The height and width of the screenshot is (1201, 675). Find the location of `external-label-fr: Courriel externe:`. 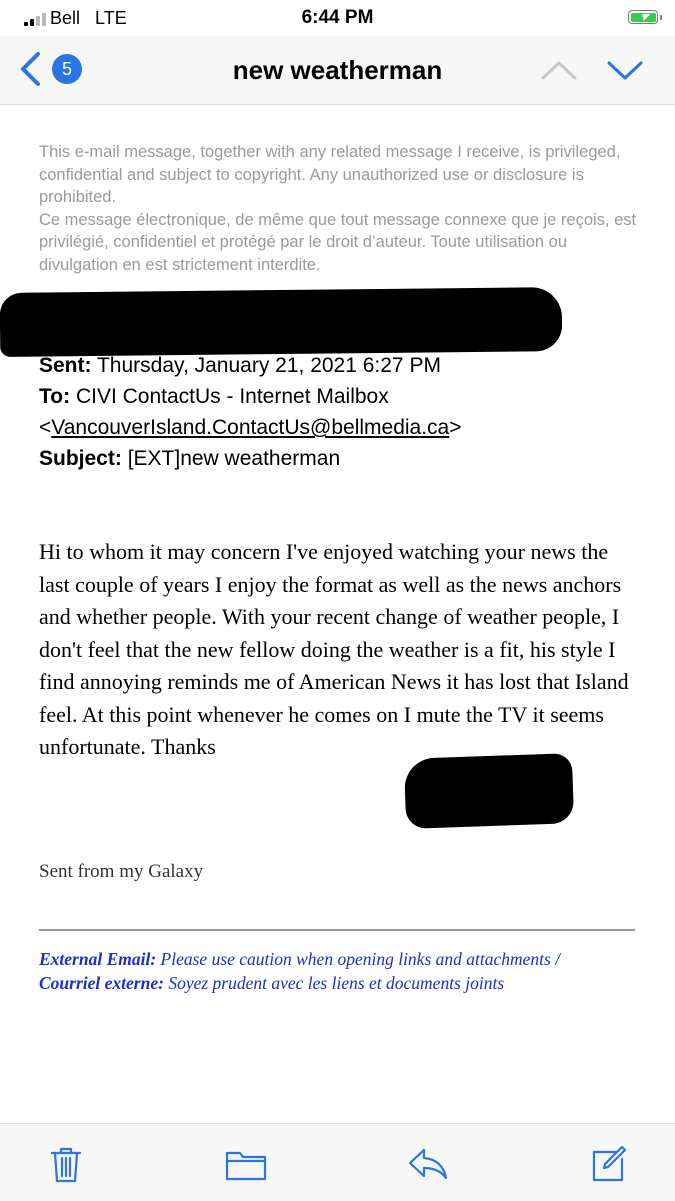

external-label-fr: Courriel externe: is located at coordinates (101, 983).